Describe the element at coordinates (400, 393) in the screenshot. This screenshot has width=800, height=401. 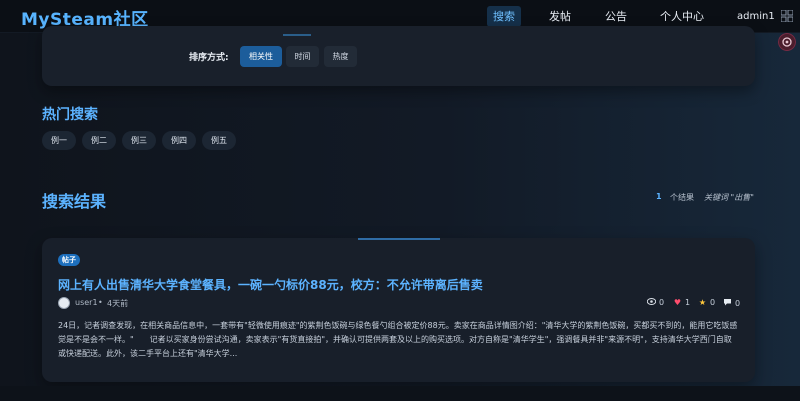
I see `page-footer-strip` at that location.